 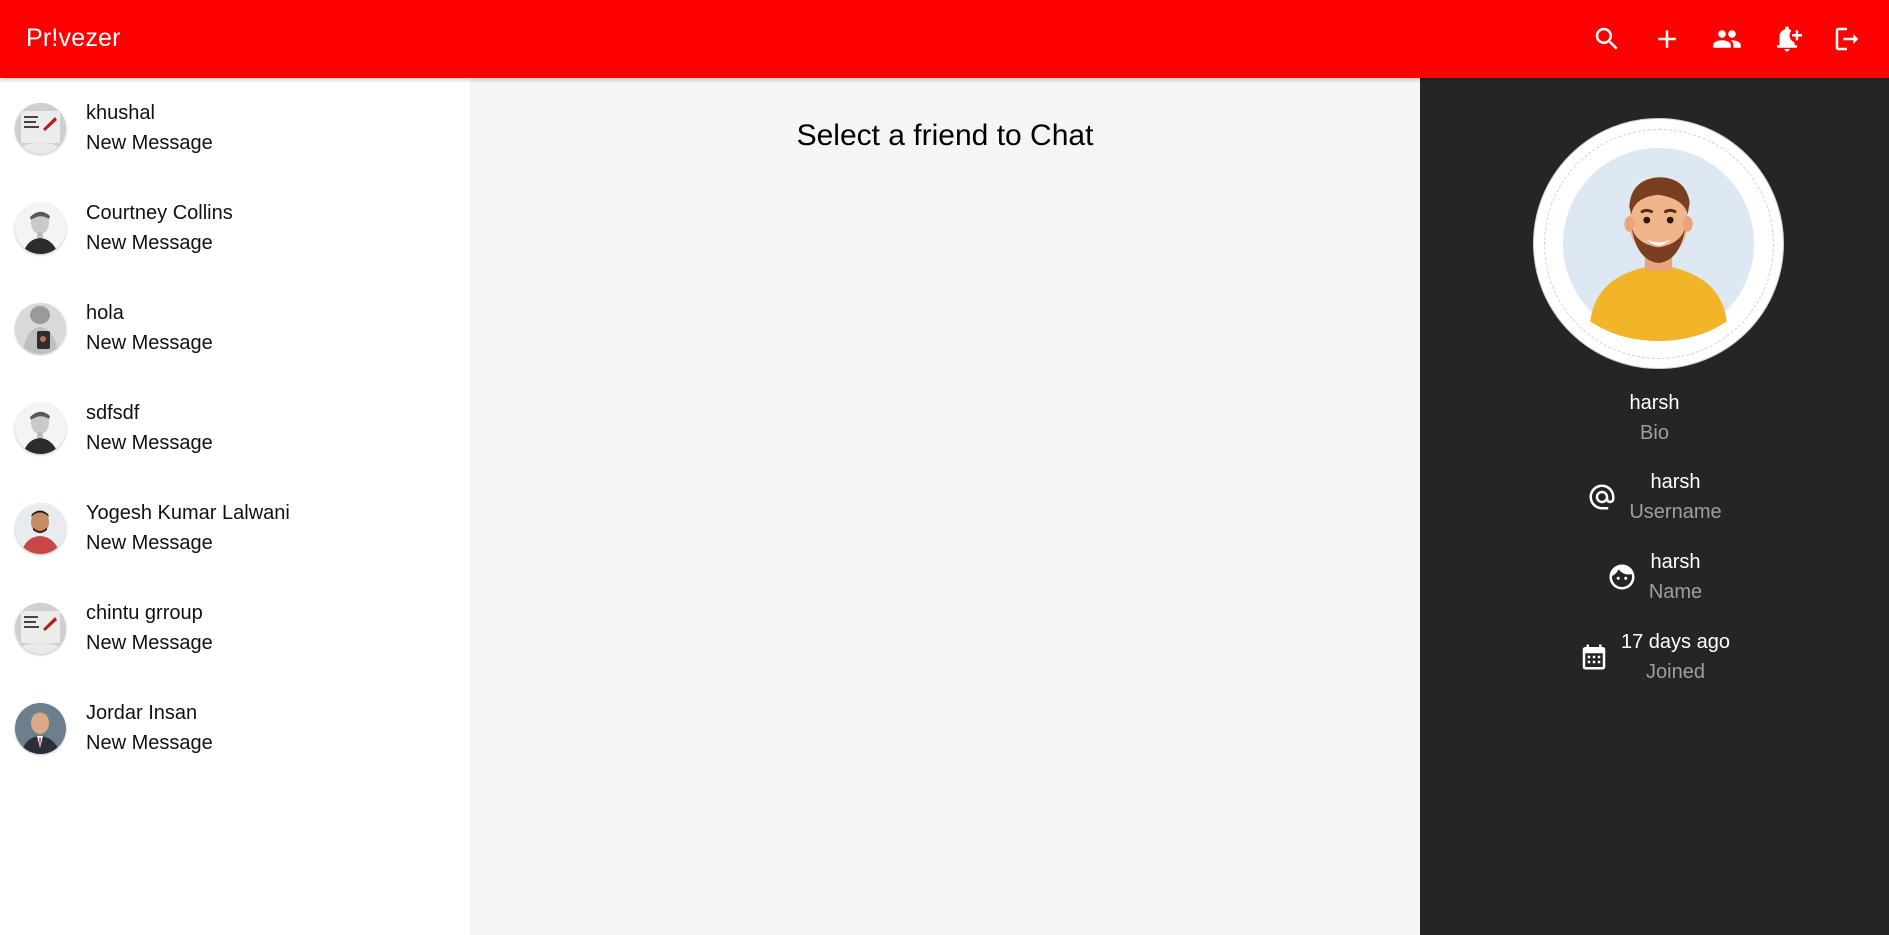 I want to click on friend-requests-button, so click(x=1787, y=39).